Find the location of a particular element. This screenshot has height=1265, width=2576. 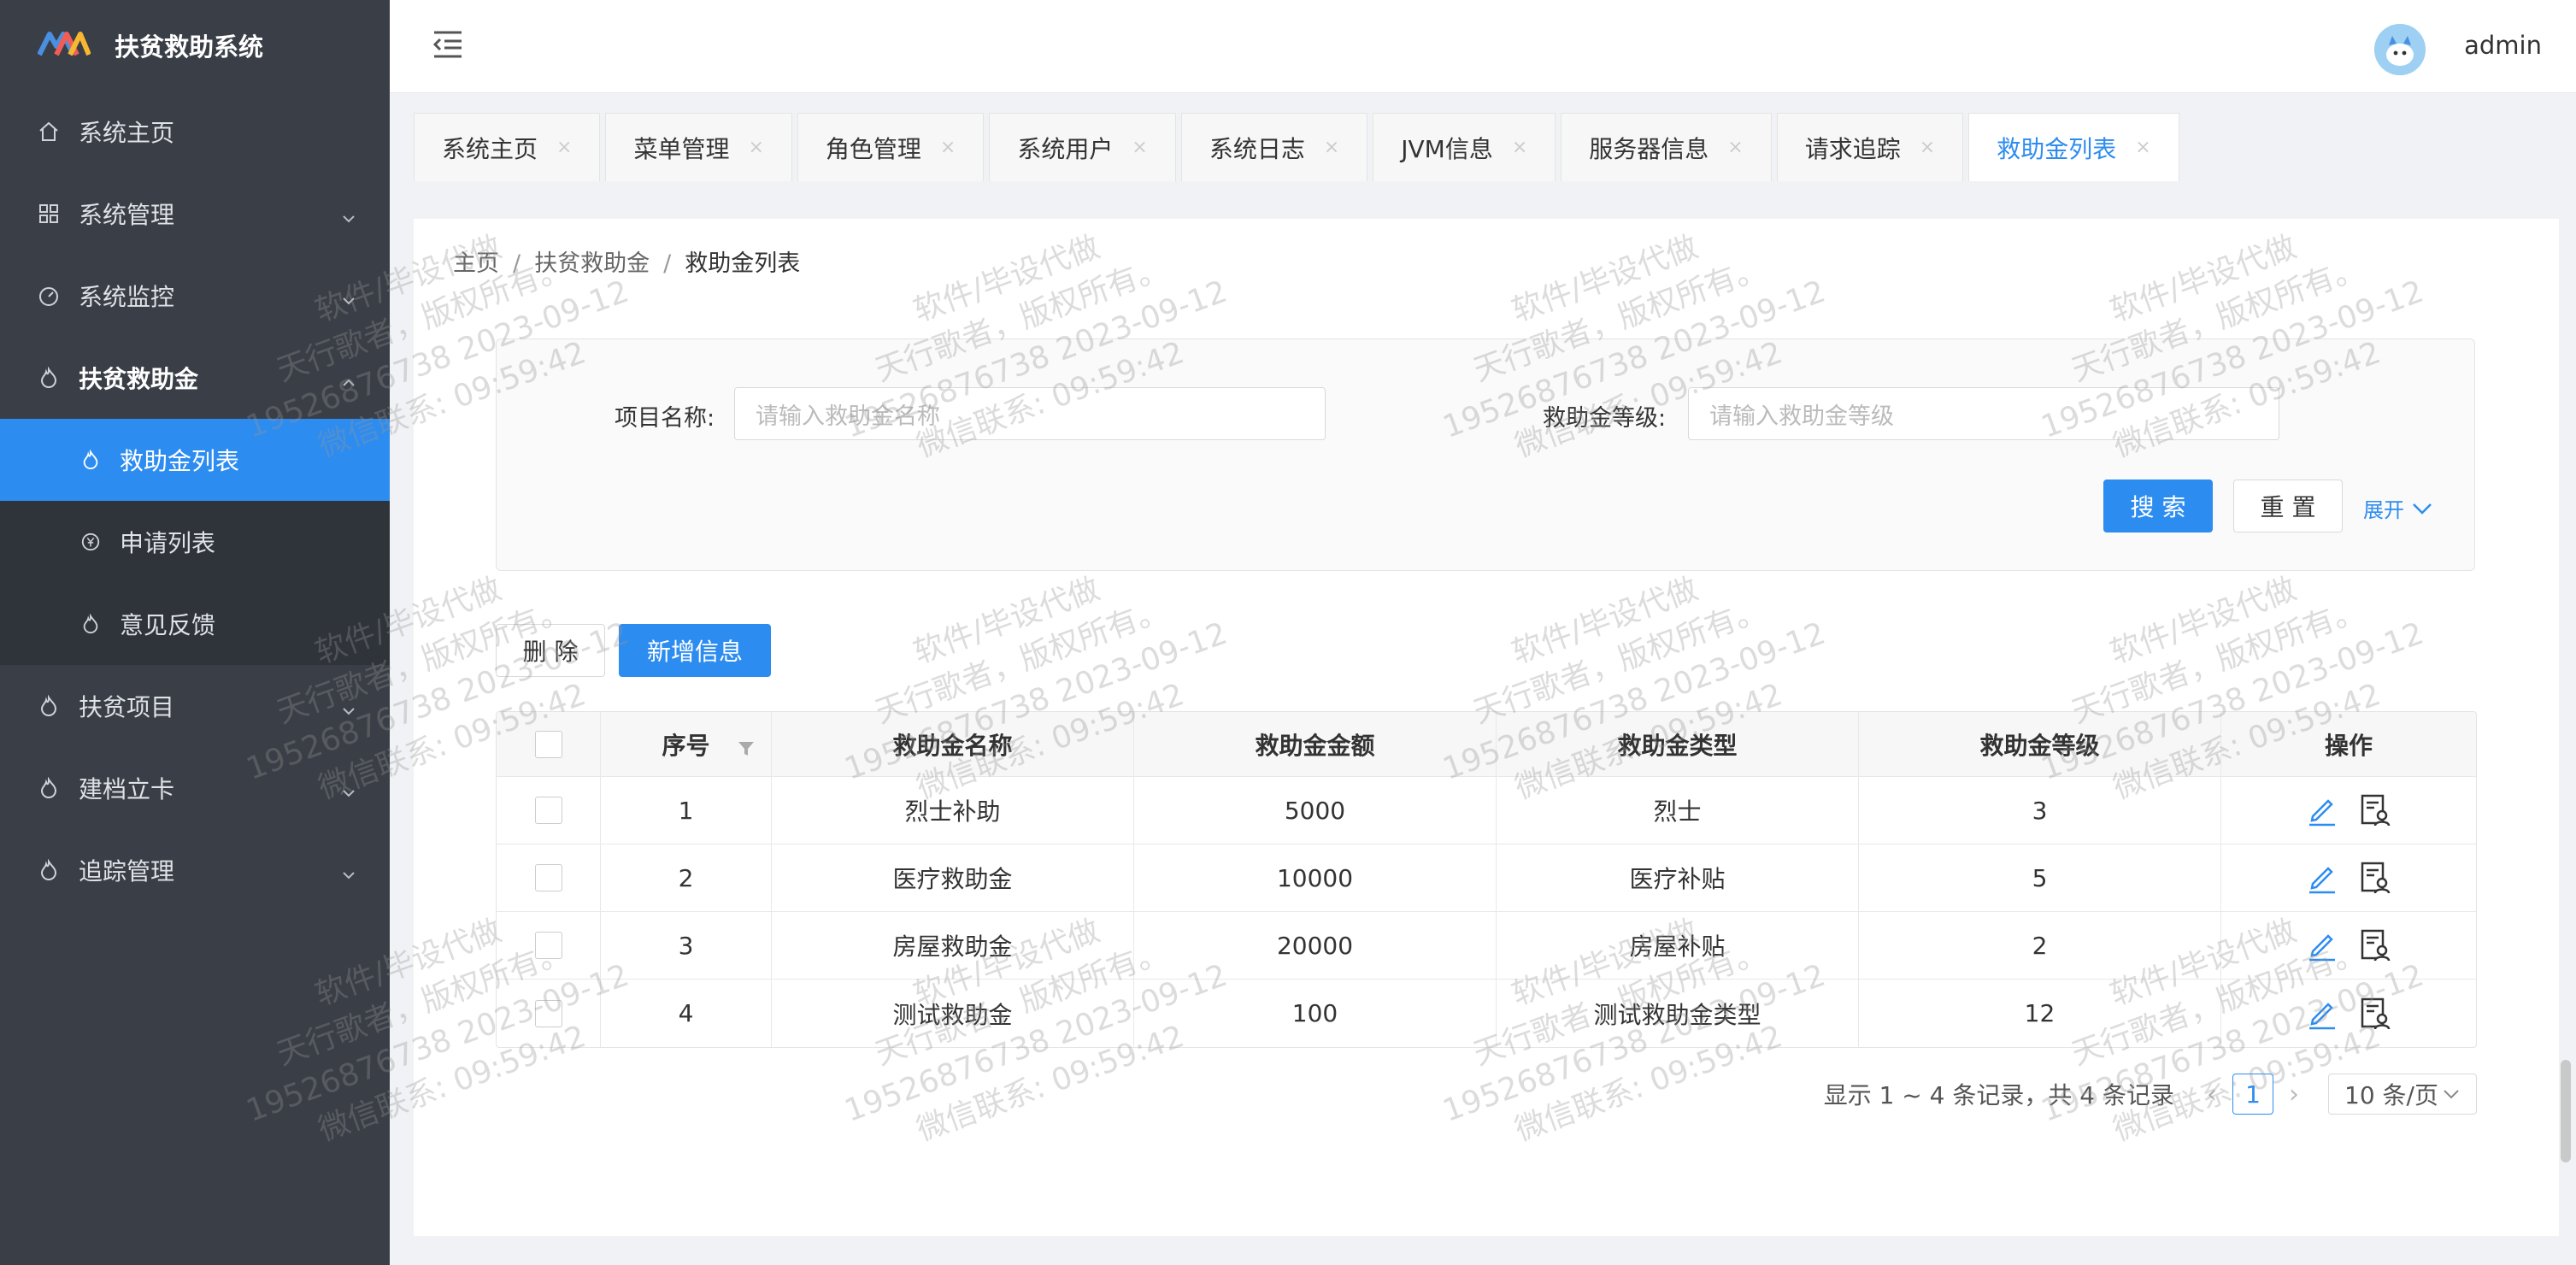

header-actions: 操作 is located at coordinates (2348, 744).